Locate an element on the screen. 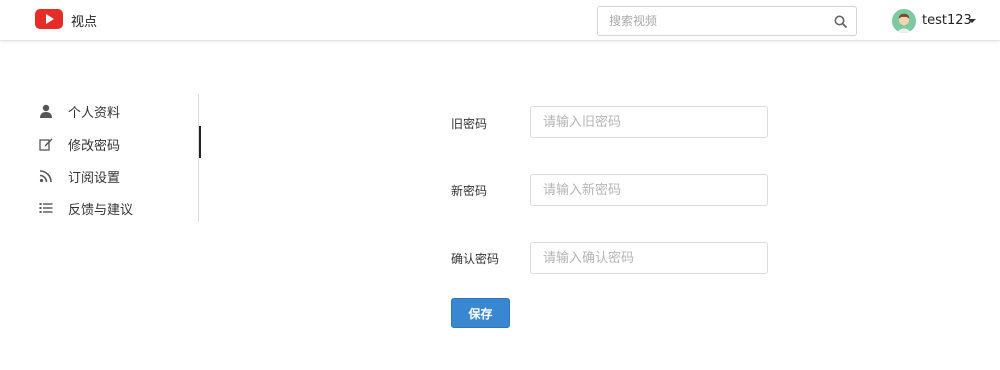 This screenshot has height=370, width=1000. sidebar-item-profile: 个人资料 is located at coordinates (114, 110).